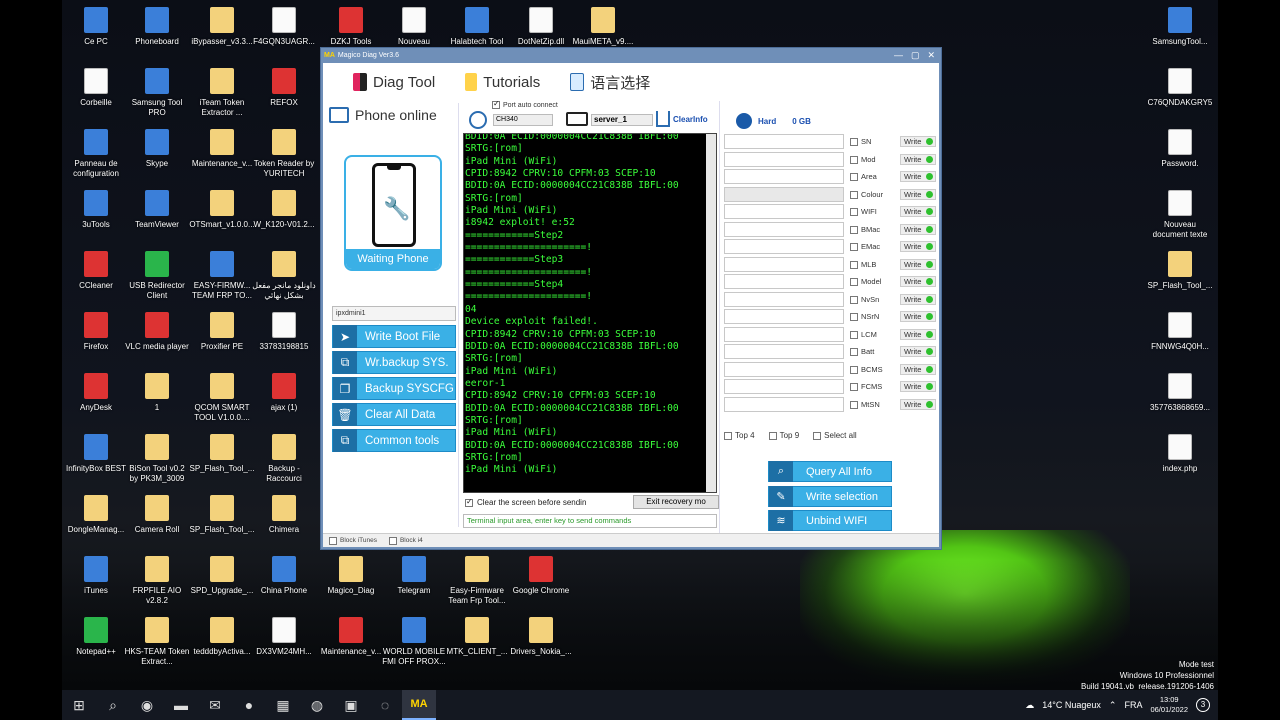 The height and width of the screenshot is (720, 1280). Describe the element at coordinates (283, 705) in the screenshot. I see `store-icon: ▦` at that location.